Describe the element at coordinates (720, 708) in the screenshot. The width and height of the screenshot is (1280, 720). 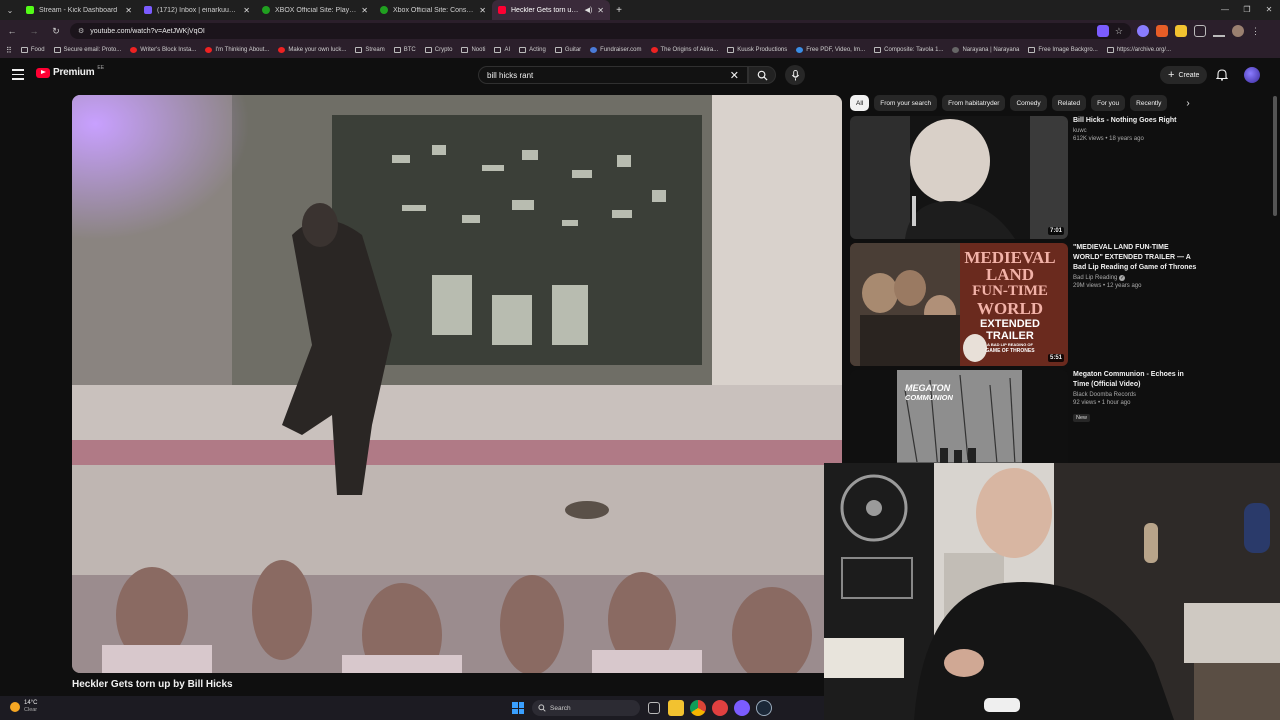
I see `app-icon` at that location.